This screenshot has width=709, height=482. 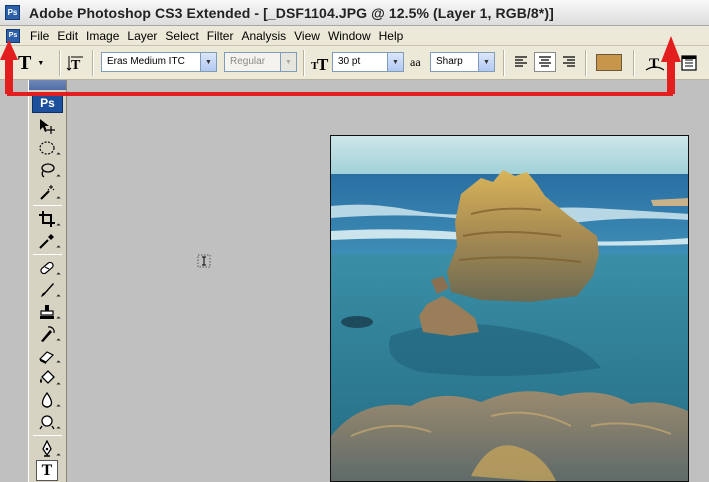 I want to click on eyedropper-tool, so click(x=47, y=241).